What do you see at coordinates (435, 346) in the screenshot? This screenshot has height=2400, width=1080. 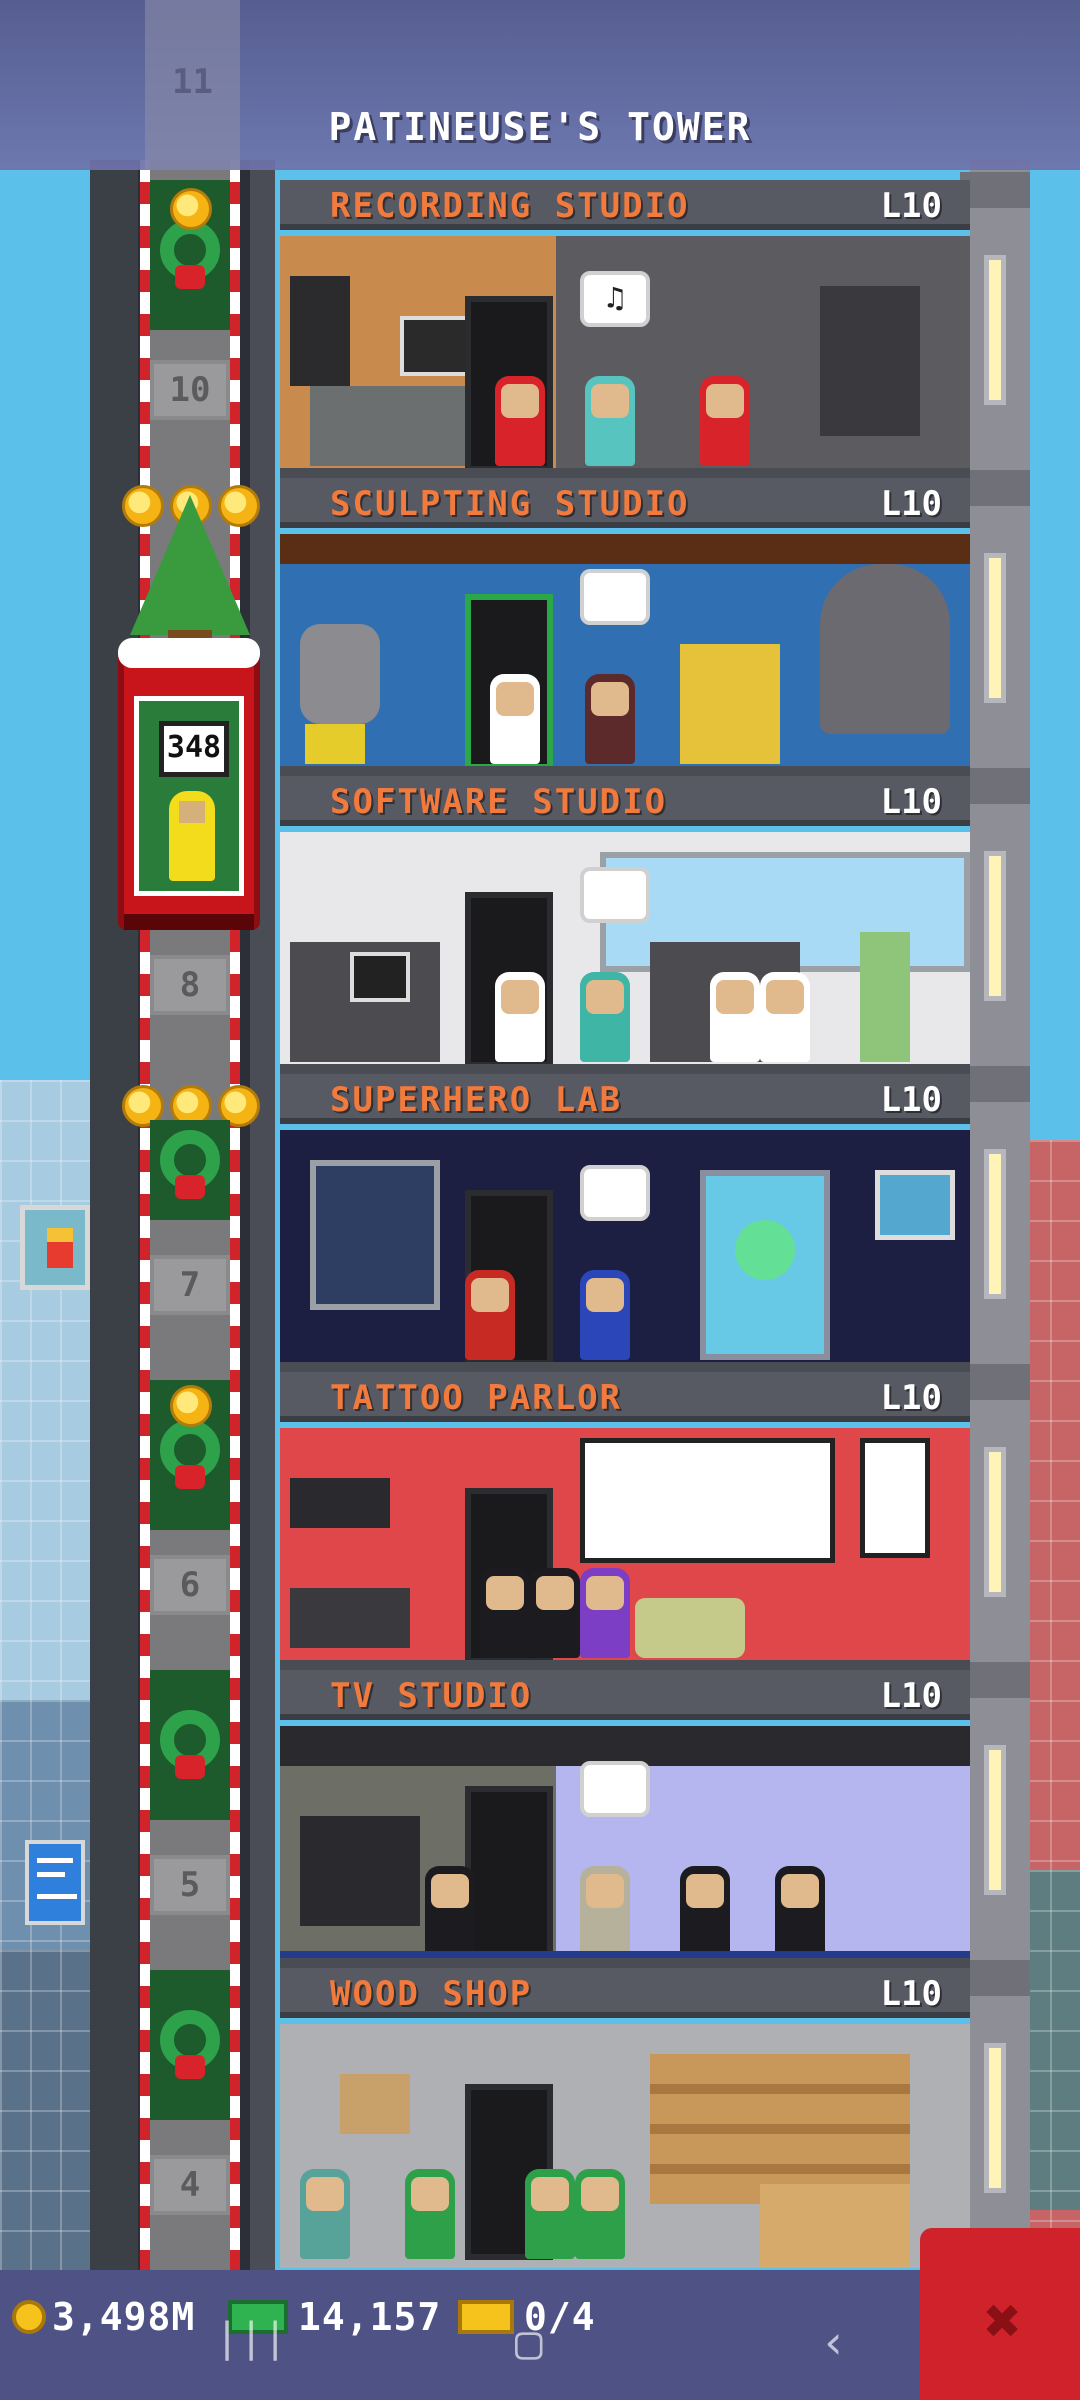 I see `monitor` at bounding box center [435, 346].